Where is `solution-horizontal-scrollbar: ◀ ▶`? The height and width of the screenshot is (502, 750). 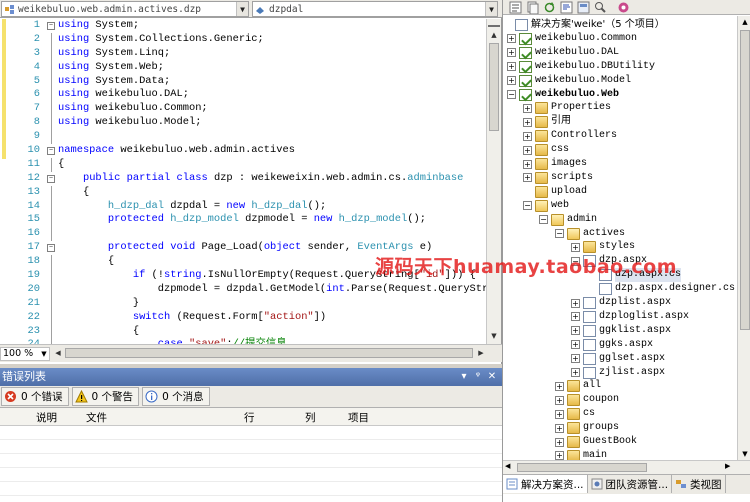
solution-horizontal-scrollbar: ◀ ▶ is located at coordinates (626, 467).